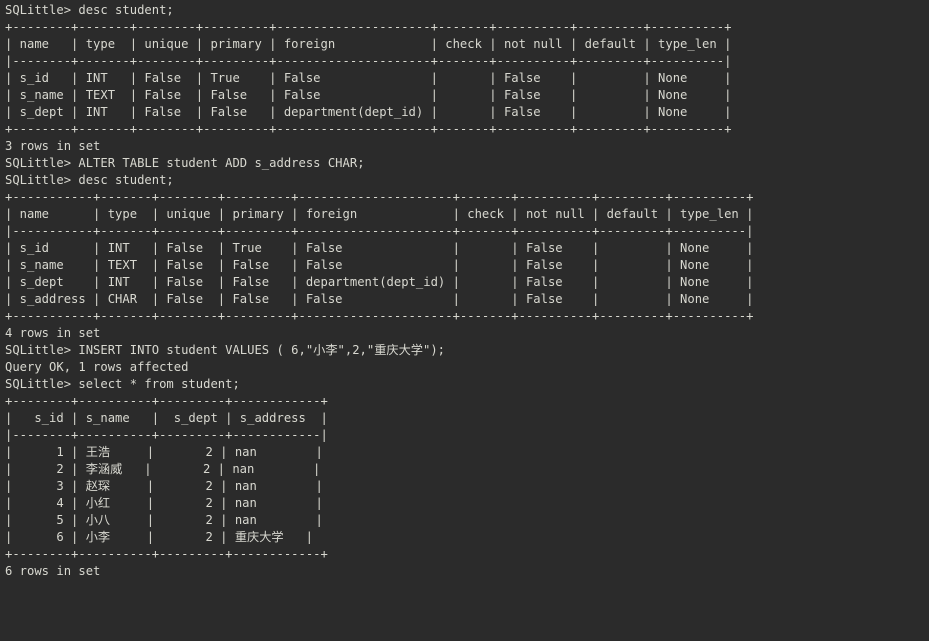 The height and width of the screenshot is (641, 929). Describe the element at coordinates (164, 486) in the screenshot. I see `terminal-line: | 3 | 赵琛 | 2 | nan |` at that location.